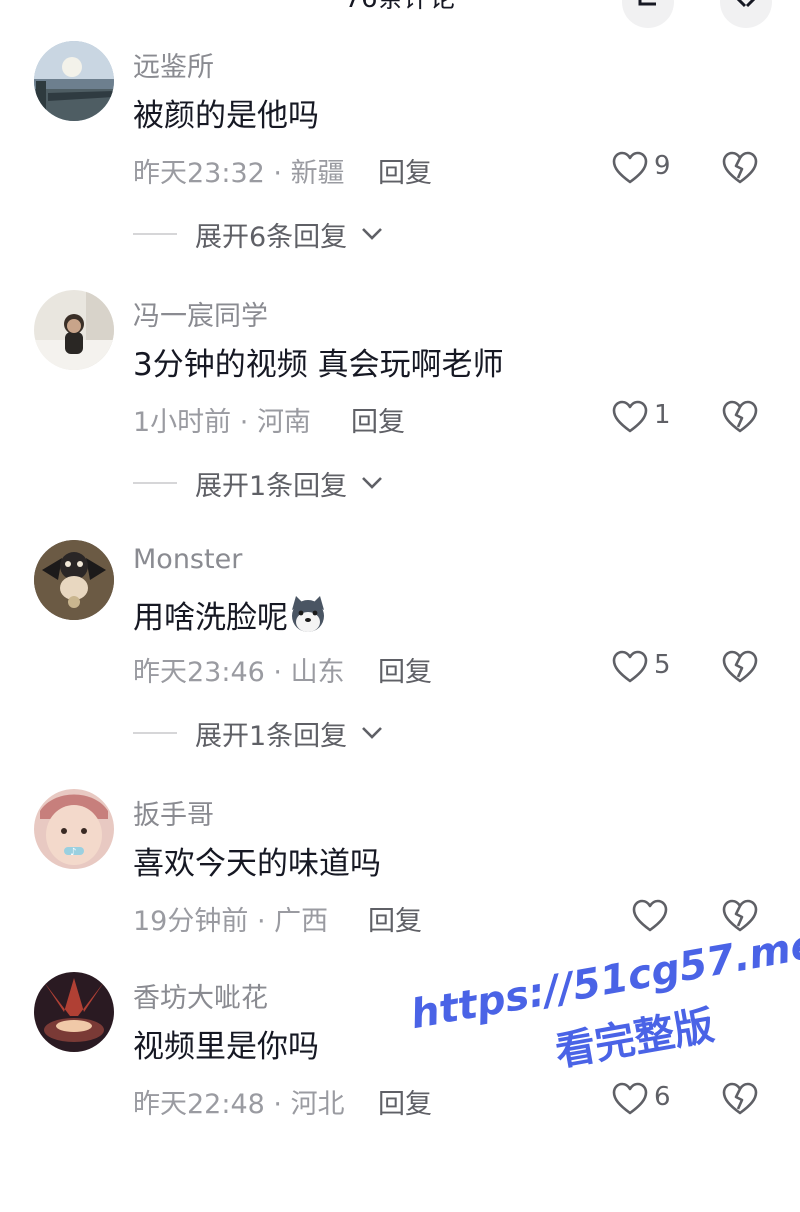  Describe the element at coordinates (662, 166) in the screenshot. I see `like-count: 9` at that location.